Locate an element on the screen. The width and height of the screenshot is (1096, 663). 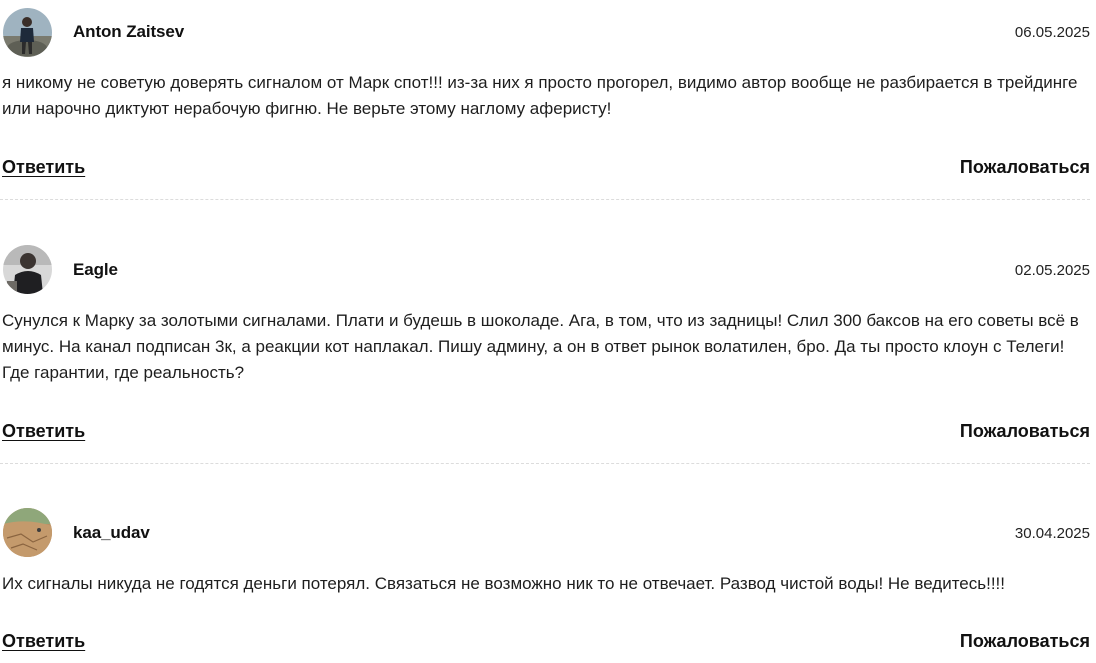
comment-date: 06.05.2025 is located at coordinates (1052, 32).